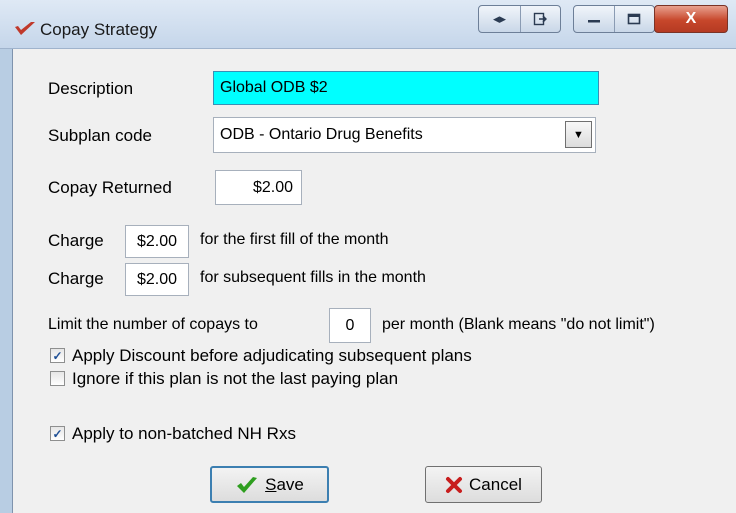 The height and width of the screenshot is (513, 736). What do you see at coordinates (157, 241) in the screenshot?
I see `charge-first-input: $2.00` at bounding box center [157, 241].